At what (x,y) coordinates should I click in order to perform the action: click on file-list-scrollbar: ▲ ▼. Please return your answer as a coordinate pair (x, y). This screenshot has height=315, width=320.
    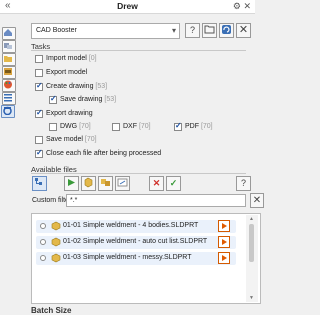
    Looking at the image, I should click on (252, 258).